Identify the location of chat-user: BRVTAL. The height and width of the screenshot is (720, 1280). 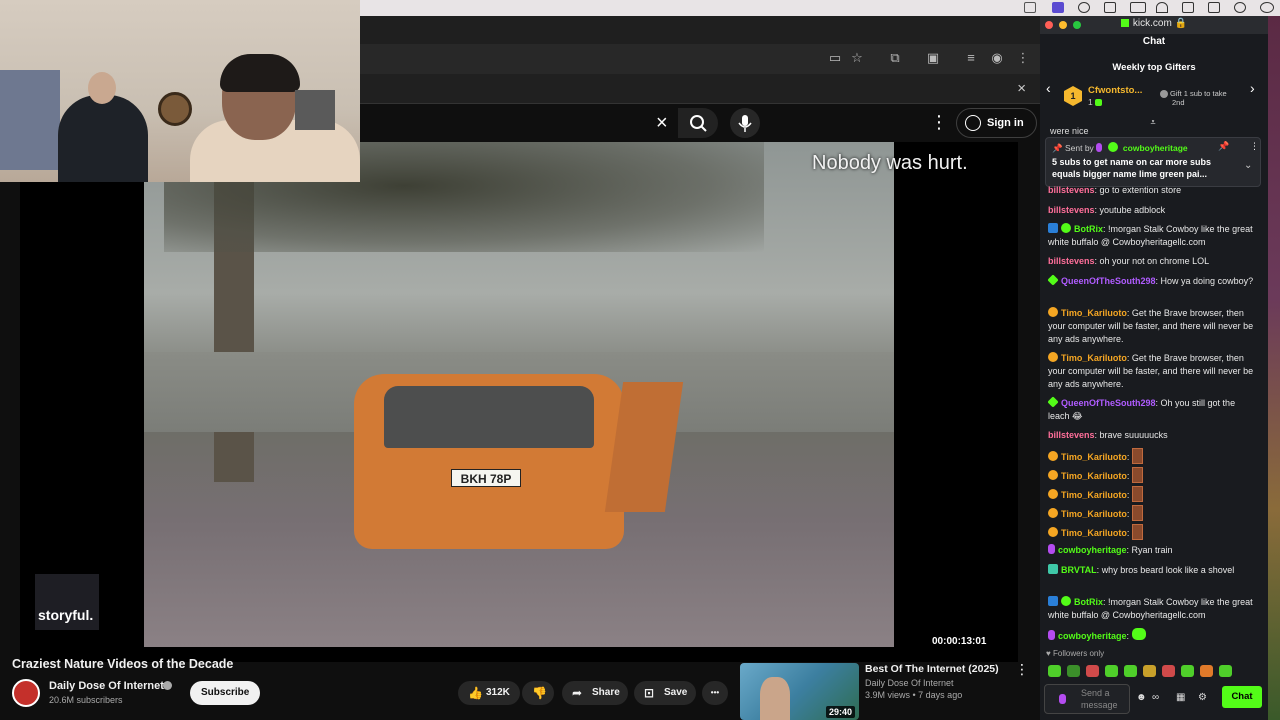
(1079, 570).